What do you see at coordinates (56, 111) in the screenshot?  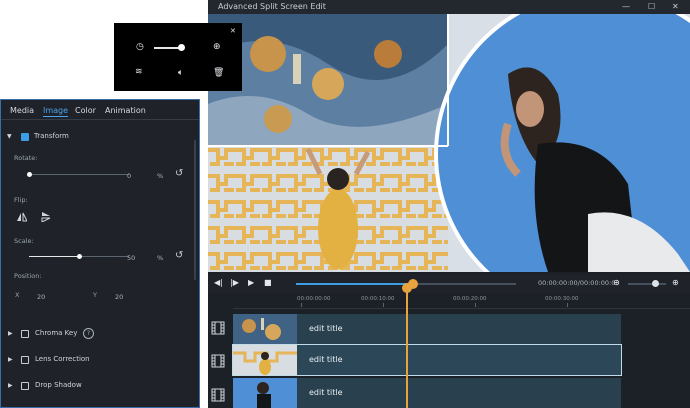 I see `tab-image: Image` at bounding box center [56, 111].